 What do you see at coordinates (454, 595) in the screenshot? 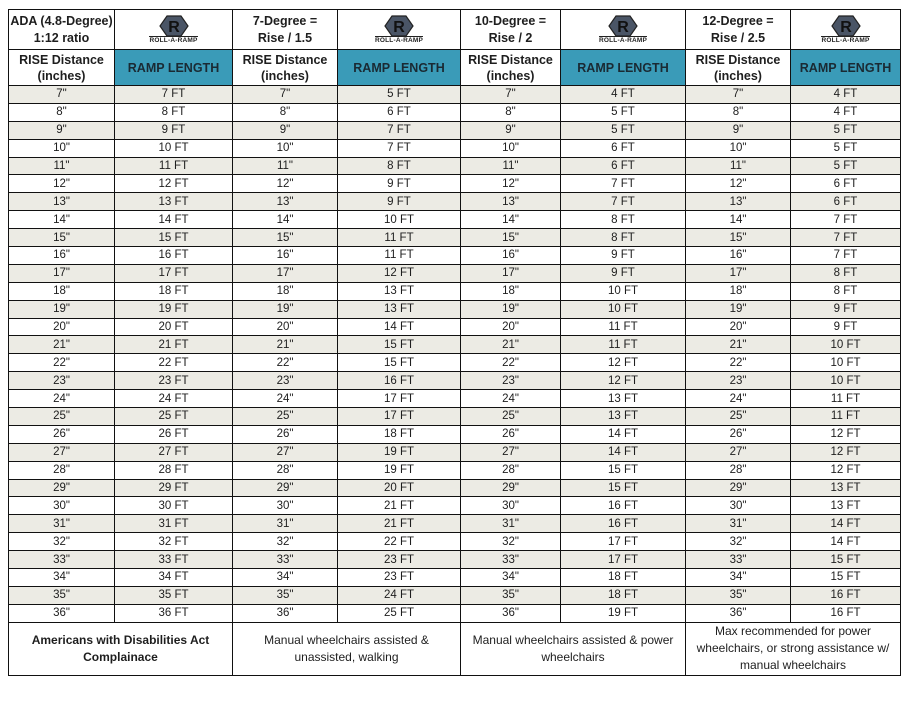
I see `table-row: 35" 35 FT 35" 24 FT 35" 18 FT 35" 16 FT` at bounding box center [454, 595].